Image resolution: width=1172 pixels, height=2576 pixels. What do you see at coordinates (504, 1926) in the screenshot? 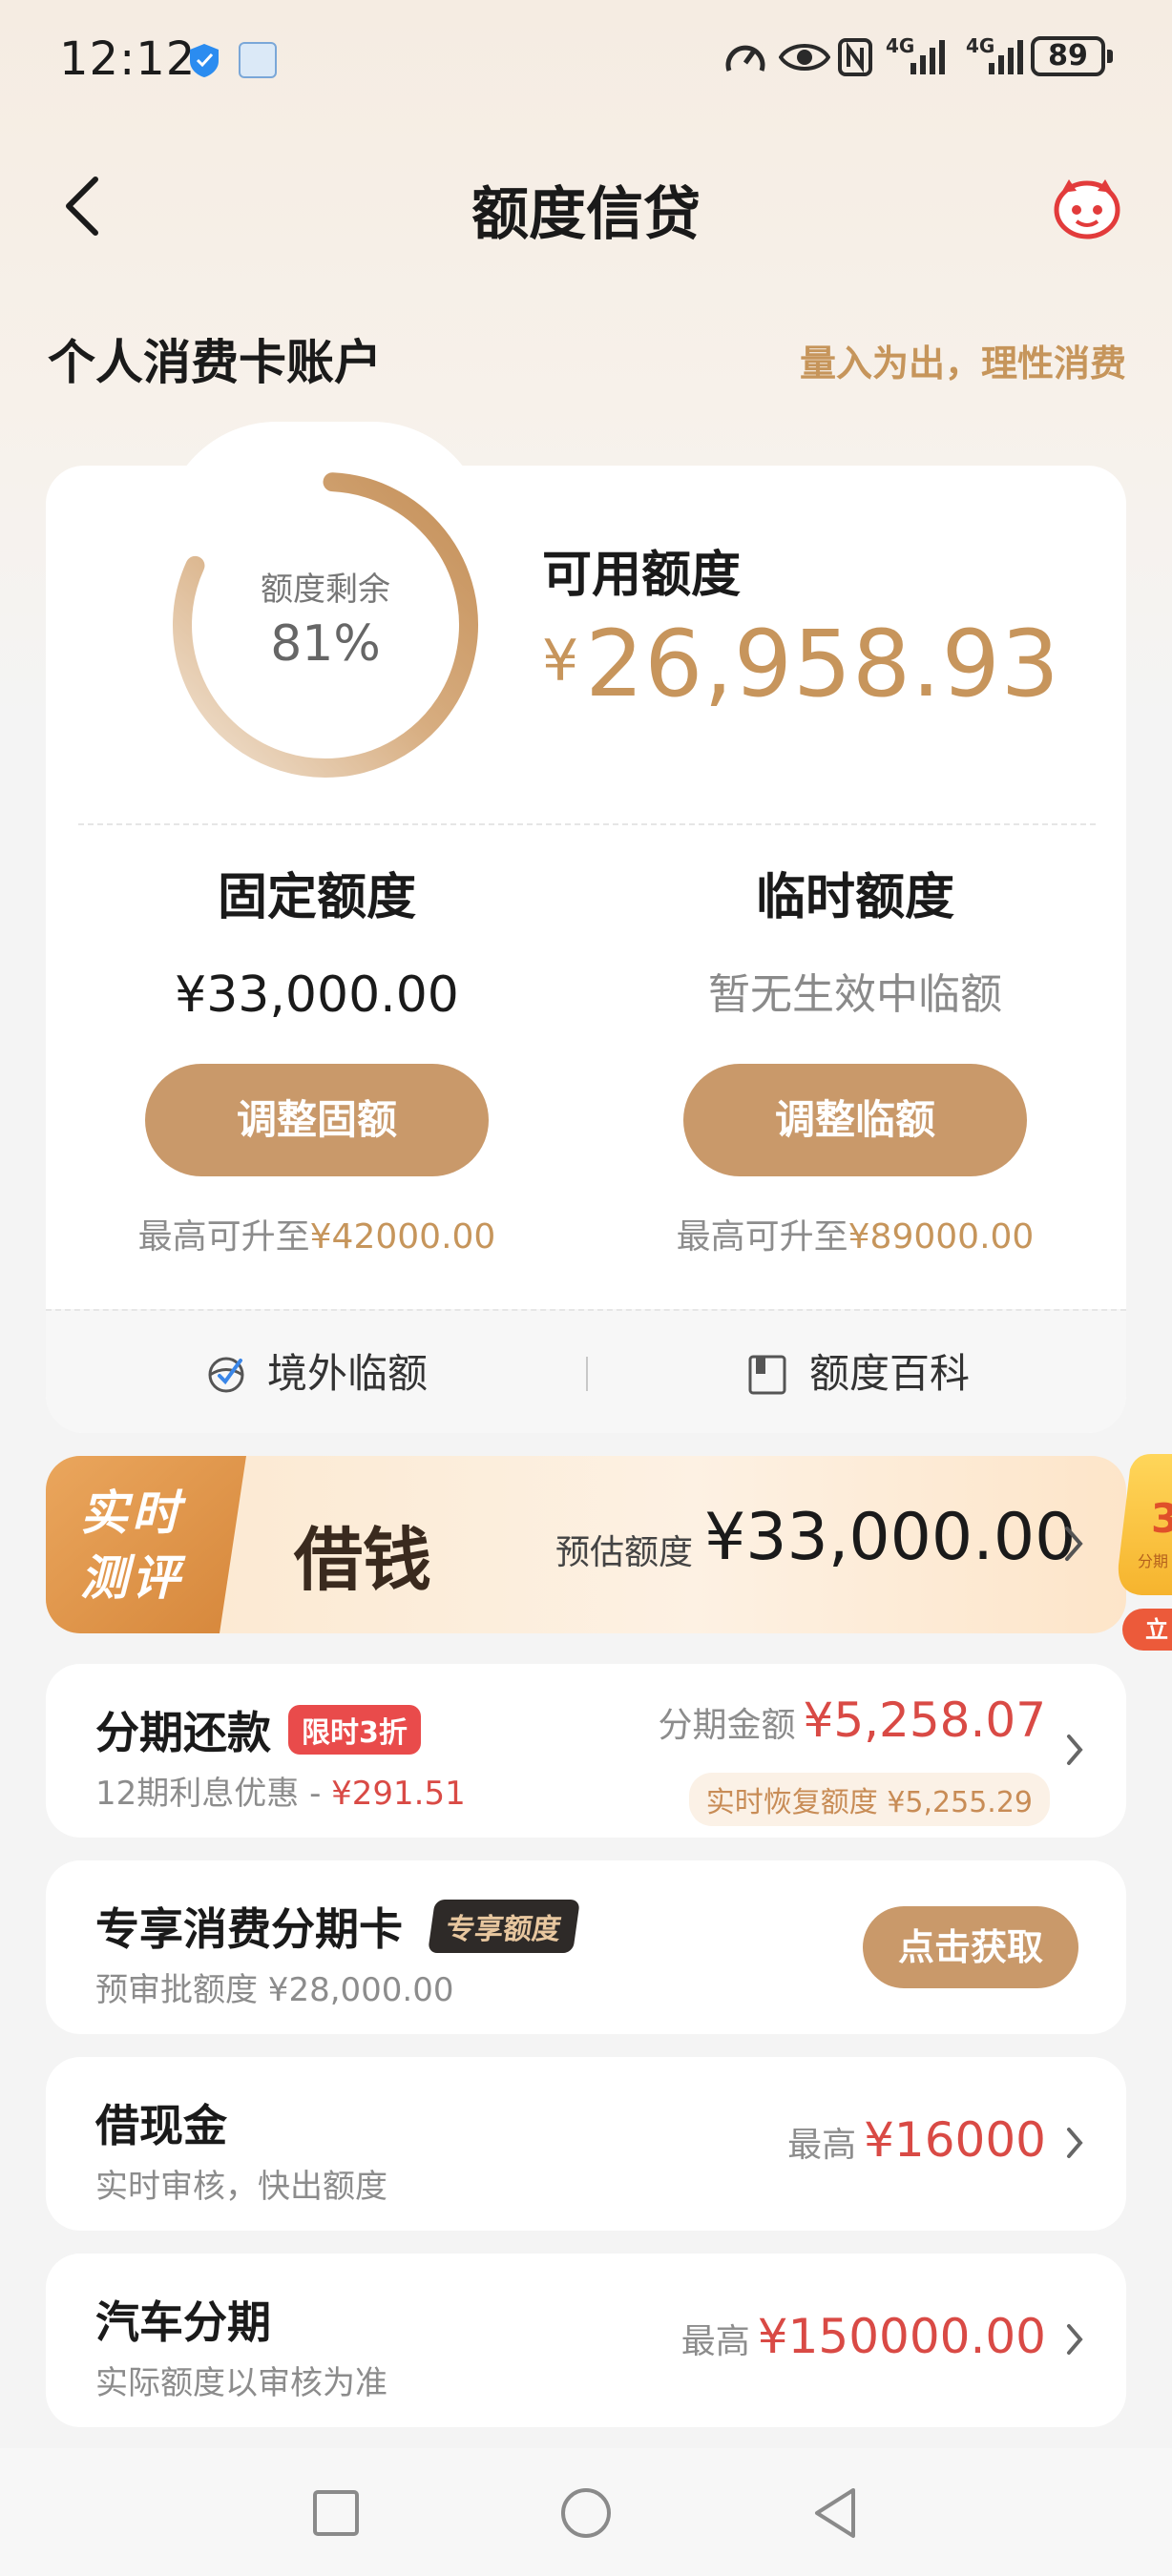
I see `exclusive-tag: 专享额度` at bounding box center [504, 1926].